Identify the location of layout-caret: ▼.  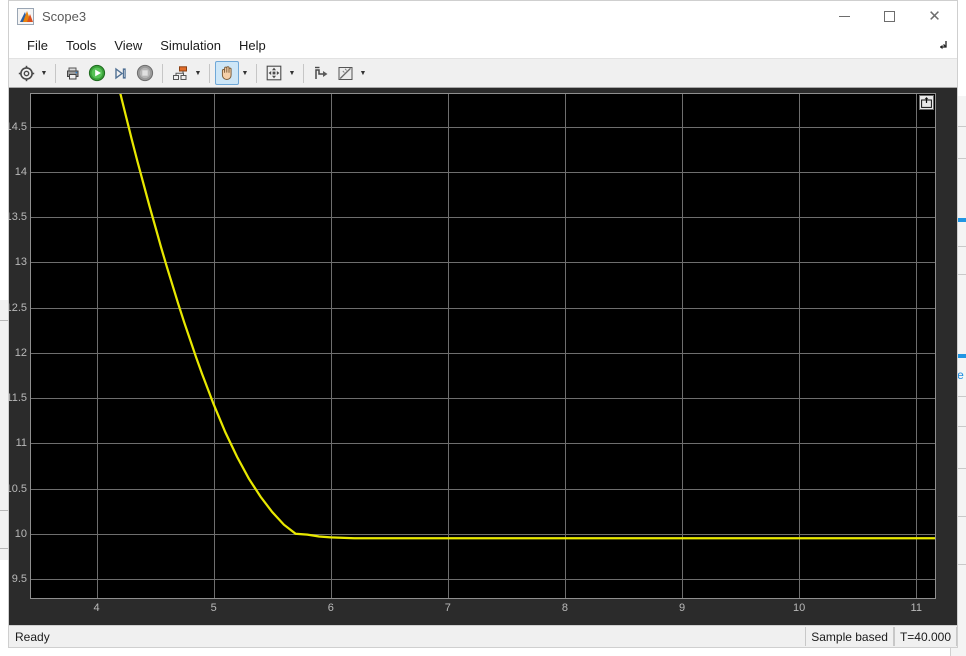
(198, 73).